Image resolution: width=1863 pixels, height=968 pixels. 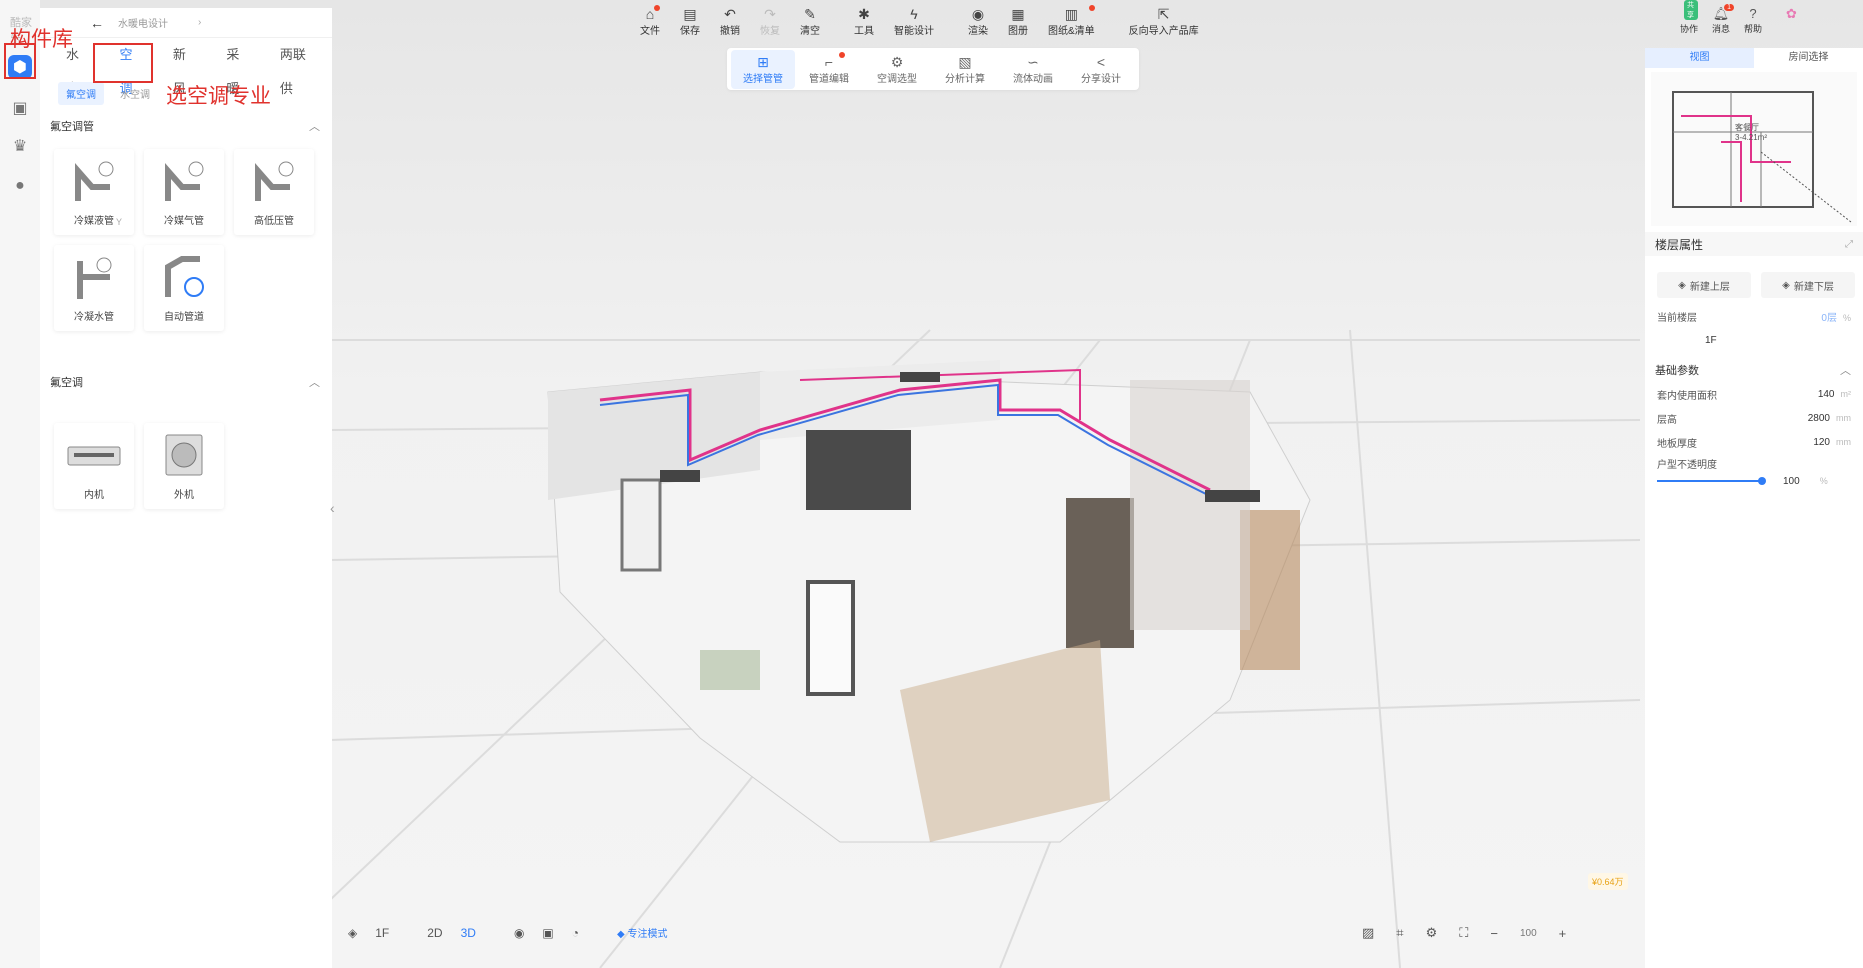 What do you see at coordinates (184, 495) in the screenshot?
I see `card-label: 外机` at bounding box center [184, 495].